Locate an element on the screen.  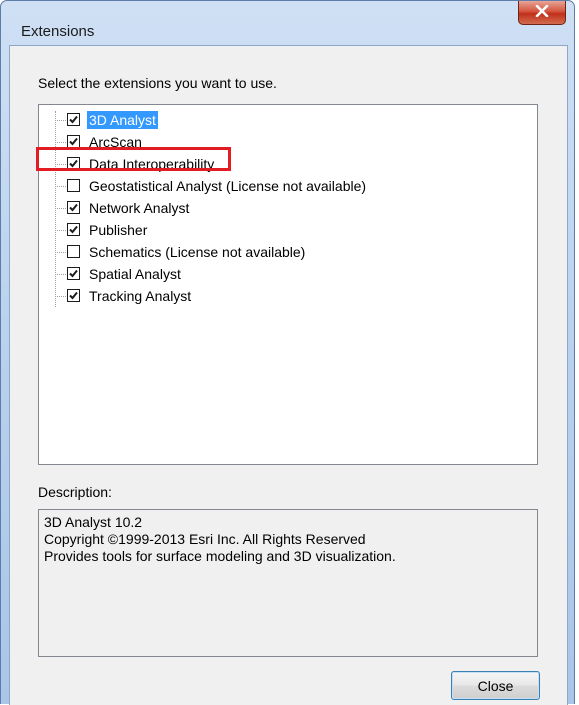
extension-label: Publisher is located at coordinates (118, 230).